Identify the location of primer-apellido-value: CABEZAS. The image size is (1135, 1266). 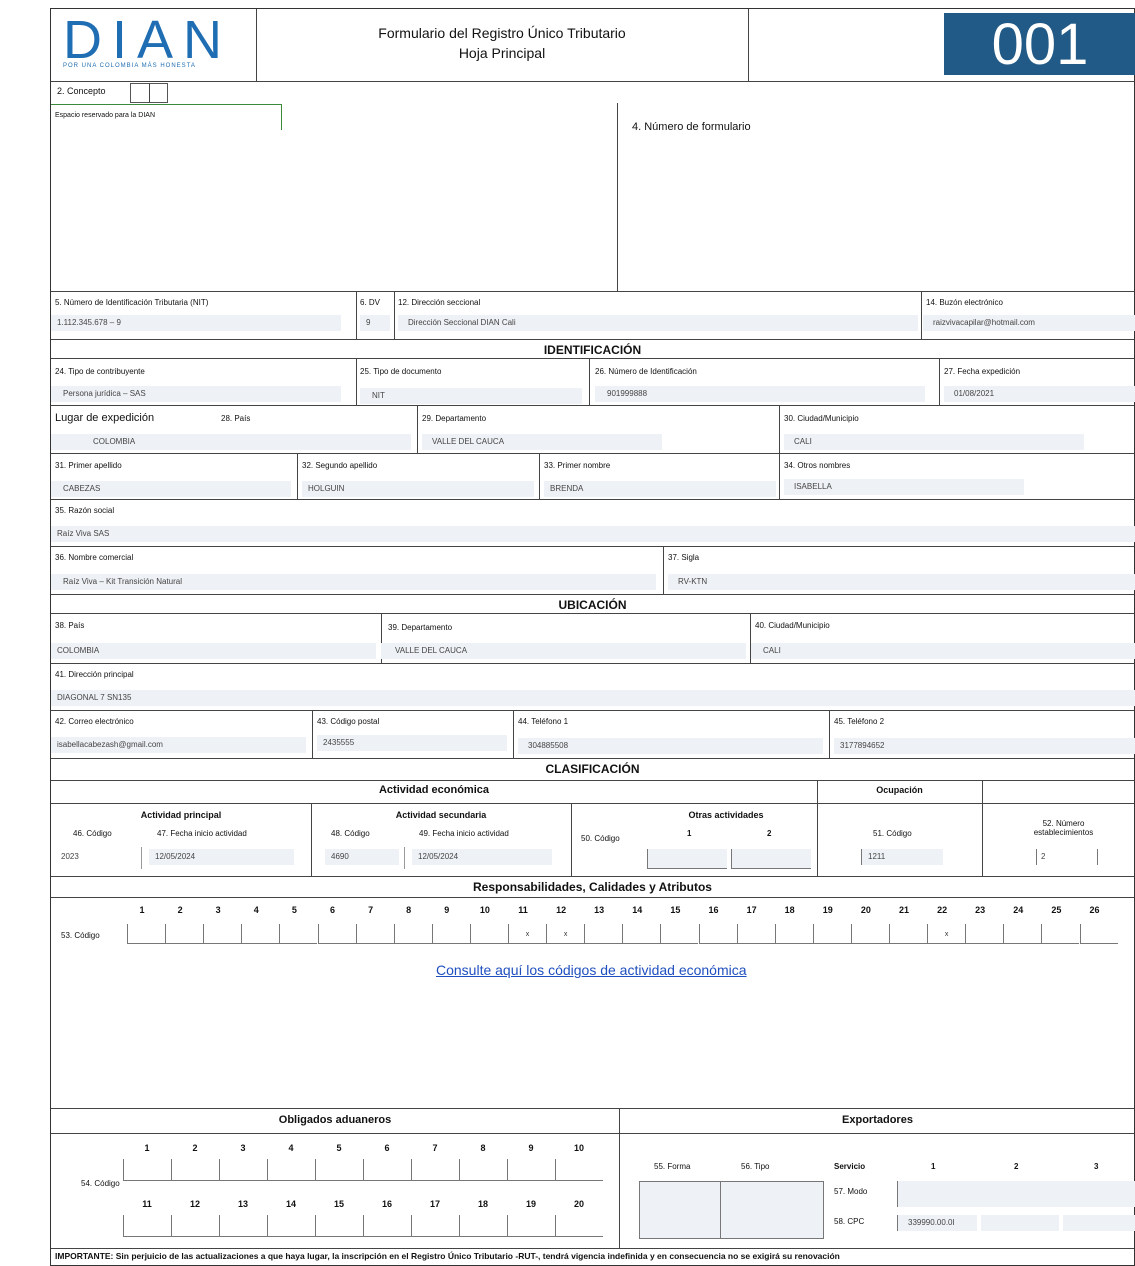
(171, 489).